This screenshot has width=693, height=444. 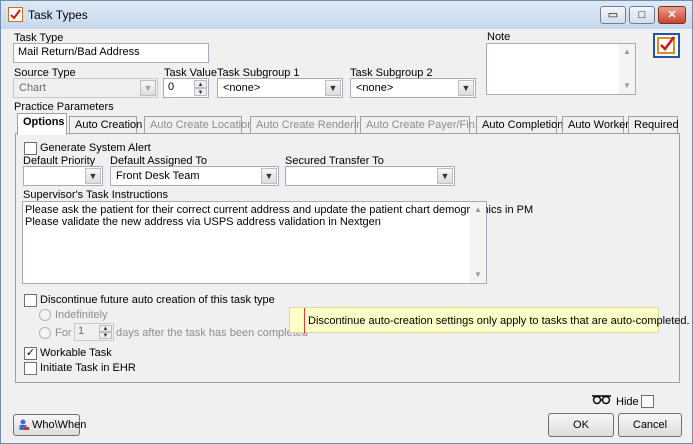 I want to click on secured-transfer-select: ▼, so click(x=370, y=176).